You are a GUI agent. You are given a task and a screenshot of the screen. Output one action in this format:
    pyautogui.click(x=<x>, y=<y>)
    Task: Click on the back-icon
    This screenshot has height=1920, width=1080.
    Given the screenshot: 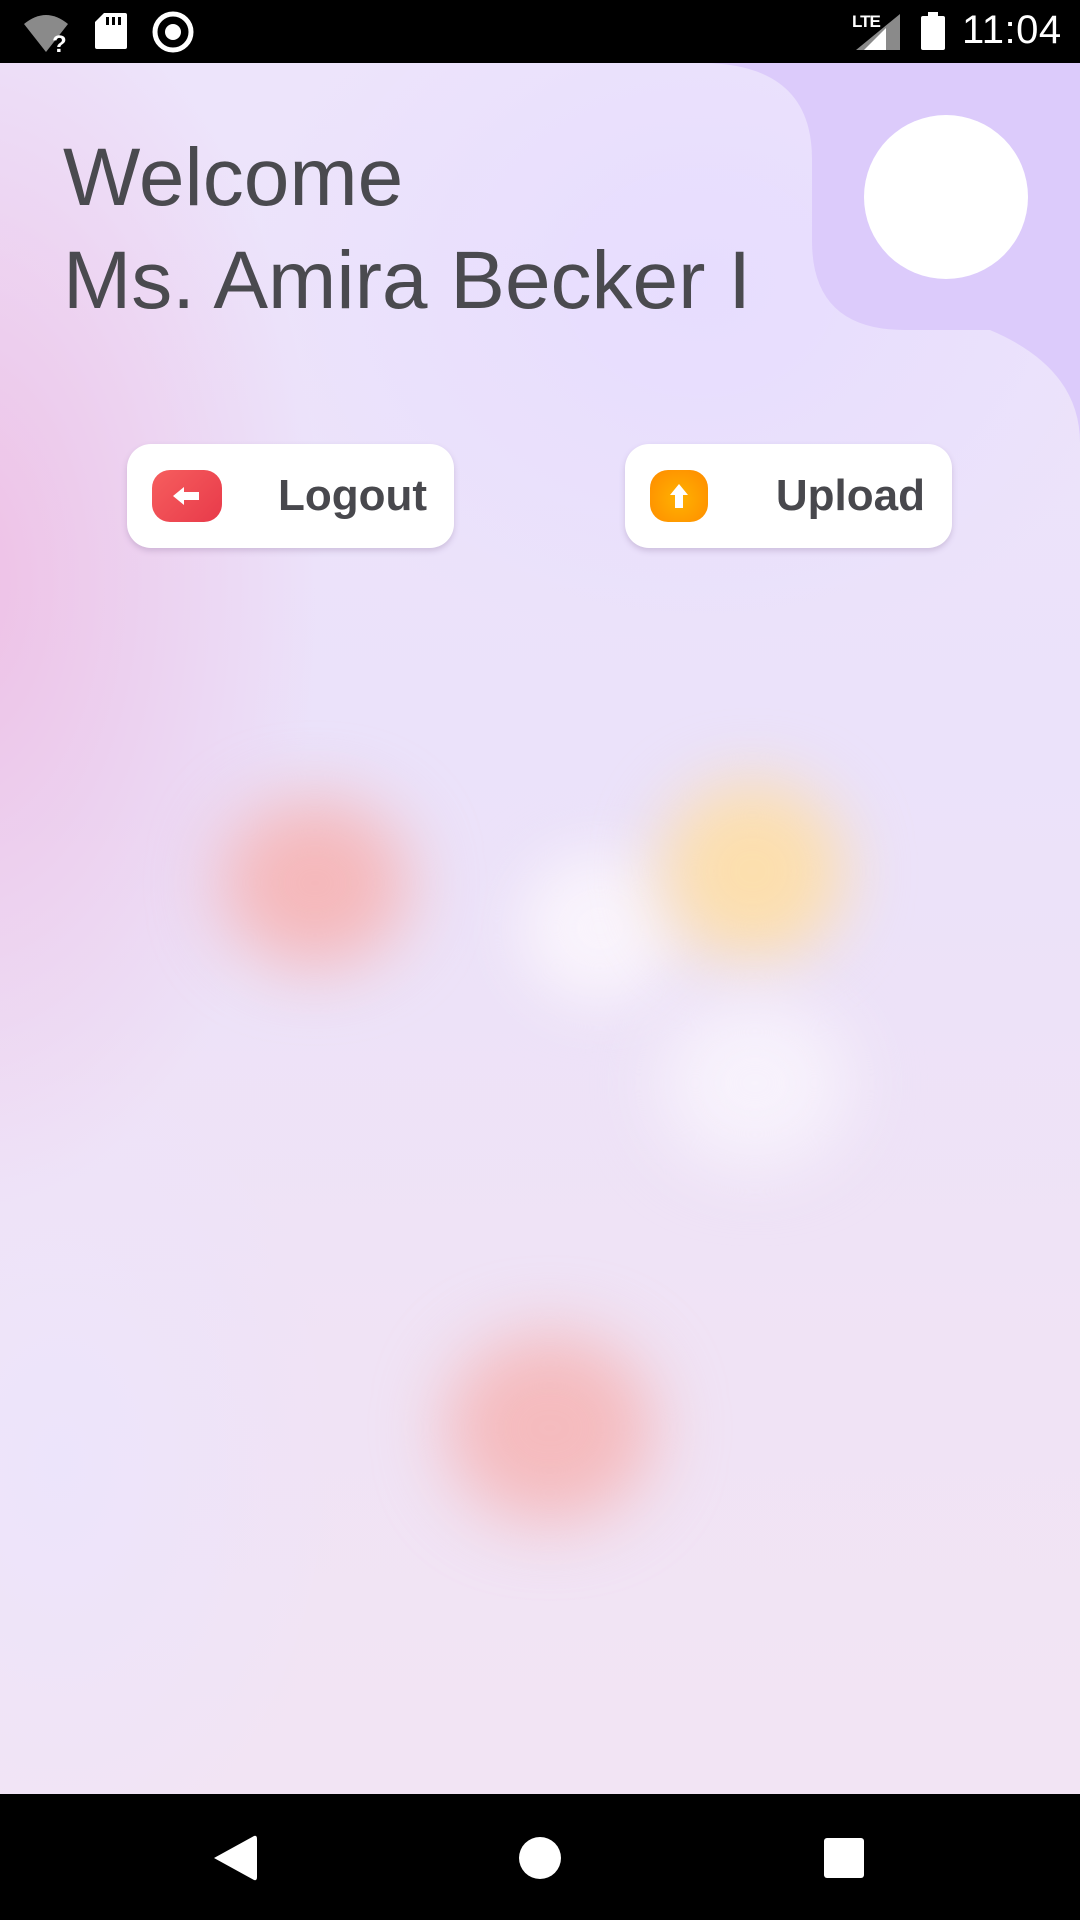 What is the action you would take?
    pyautogui.click(x=235, y=1858)
    